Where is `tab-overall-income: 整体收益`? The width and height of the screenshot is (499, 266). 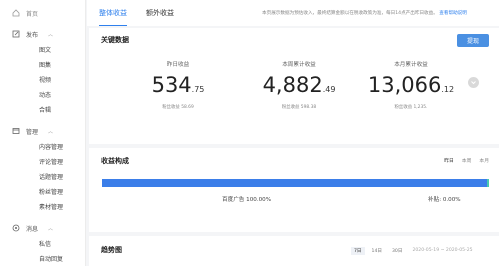 tab-overall-income: 整体收益 is located at coordinates (113, 16).